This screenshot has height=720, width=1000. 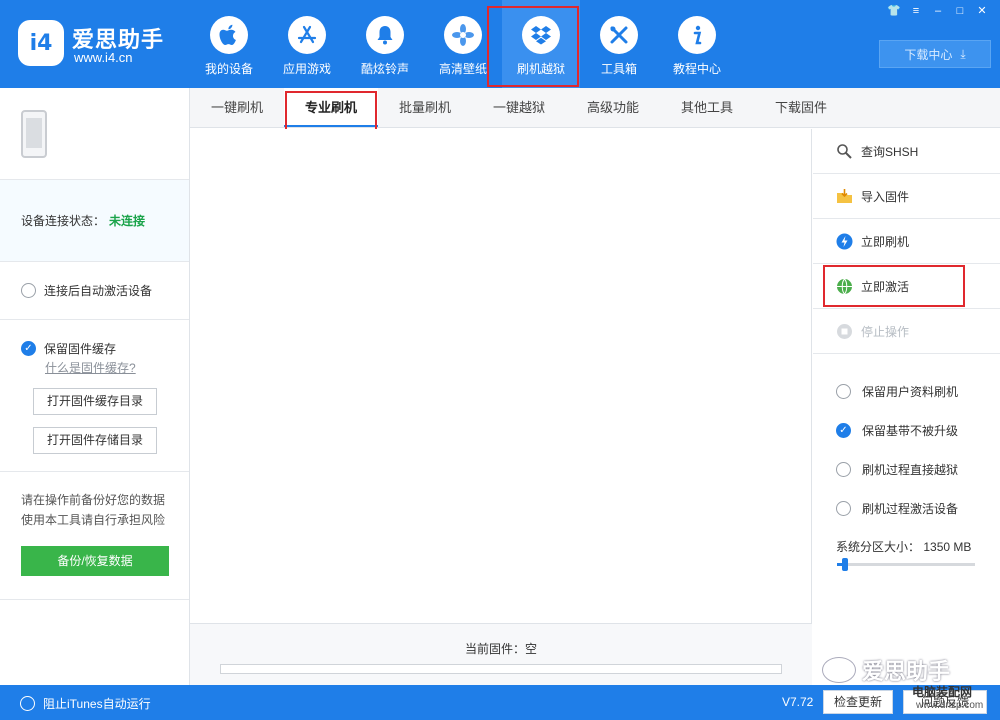 What do you see at coordinates (331, 111) in the screenshot?
I see `highlight-box-tab` at bounding box center [331, 111].